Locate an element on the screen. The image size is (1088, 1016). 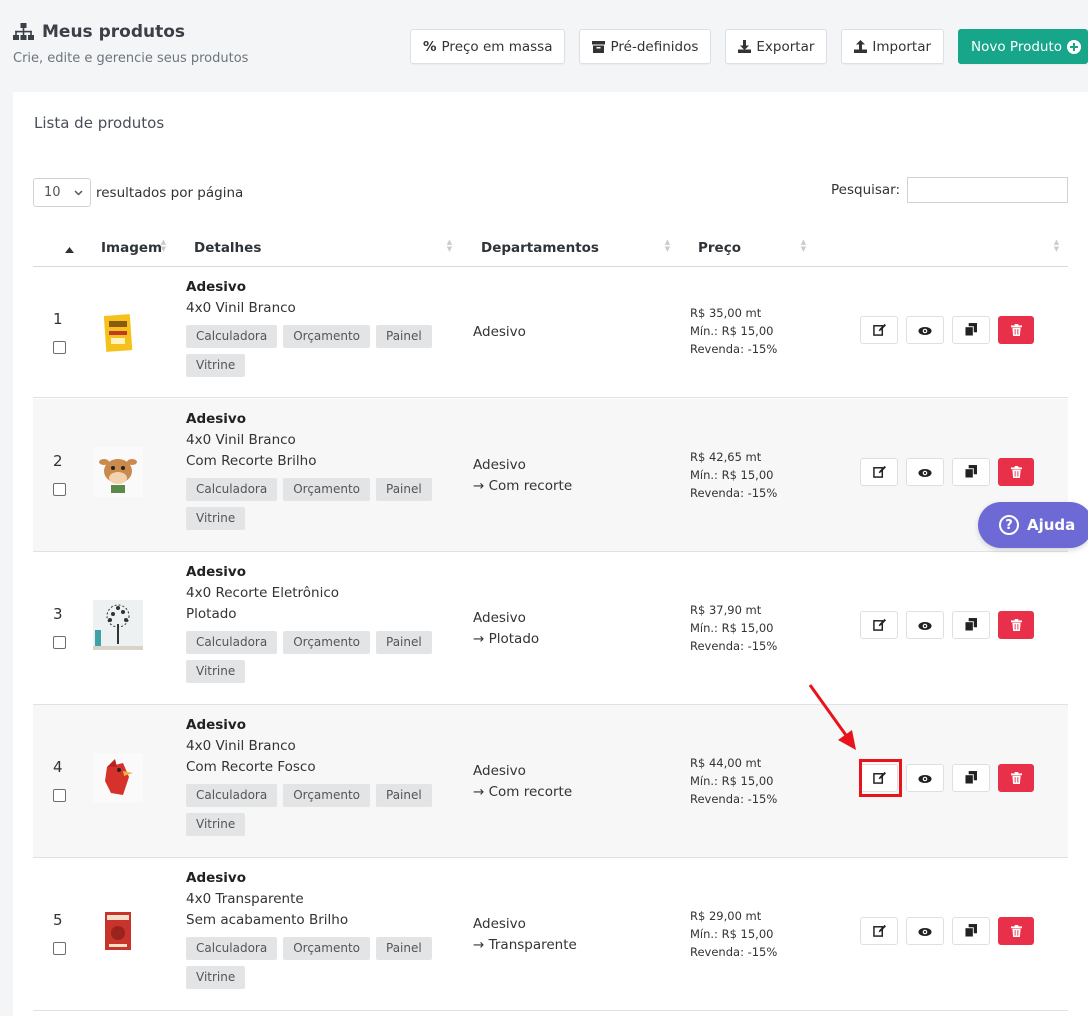
product-price: R$ 42,65 mt Mín.: R$ 15,00 Revenda: -15% is located at coordinates (733, 475).